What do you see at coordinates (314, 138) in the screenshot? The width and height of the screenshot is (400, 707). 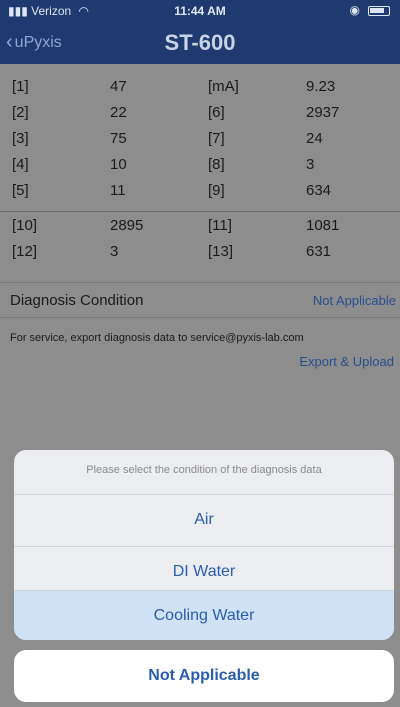 I see `reading-value: 24` at bounding box center [314, 138].